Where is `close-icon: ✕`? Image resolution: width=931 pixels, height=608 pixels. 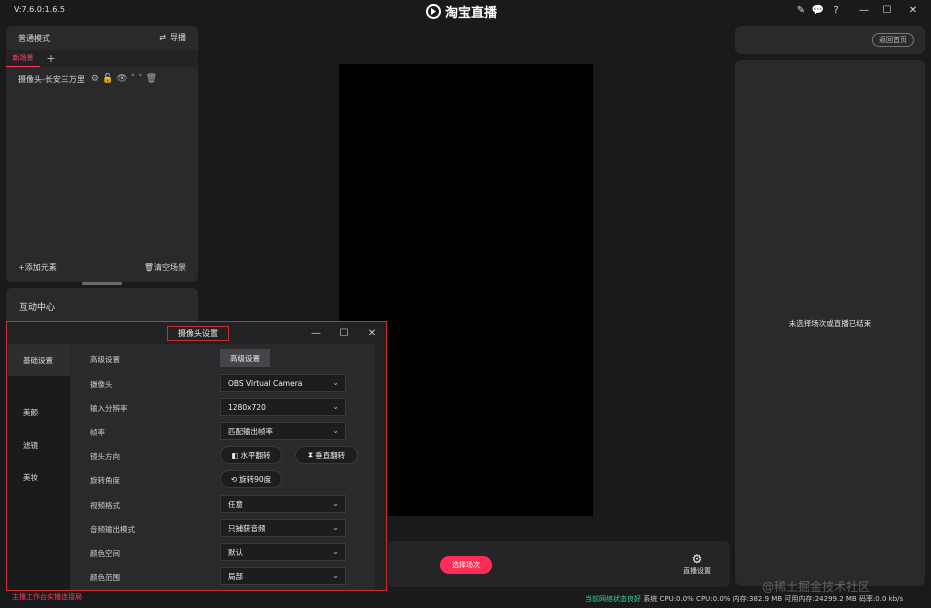
close-icon: ✕ is located at coordinates (913, 10).